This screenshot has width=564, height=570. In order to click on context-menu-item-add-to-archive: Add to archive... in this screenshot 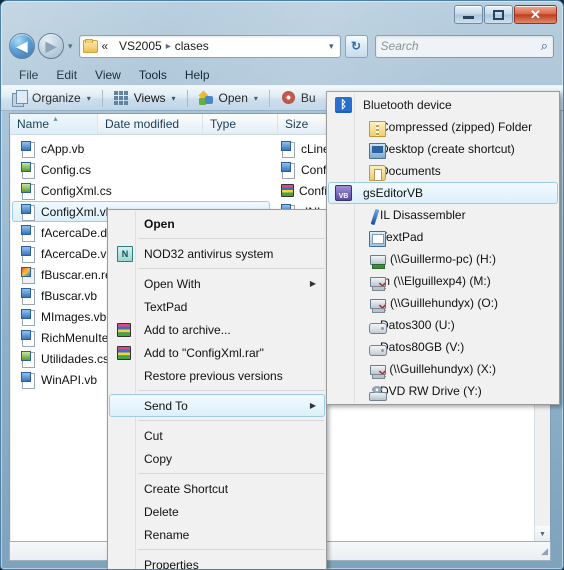, I will do `click(217, 329)`.